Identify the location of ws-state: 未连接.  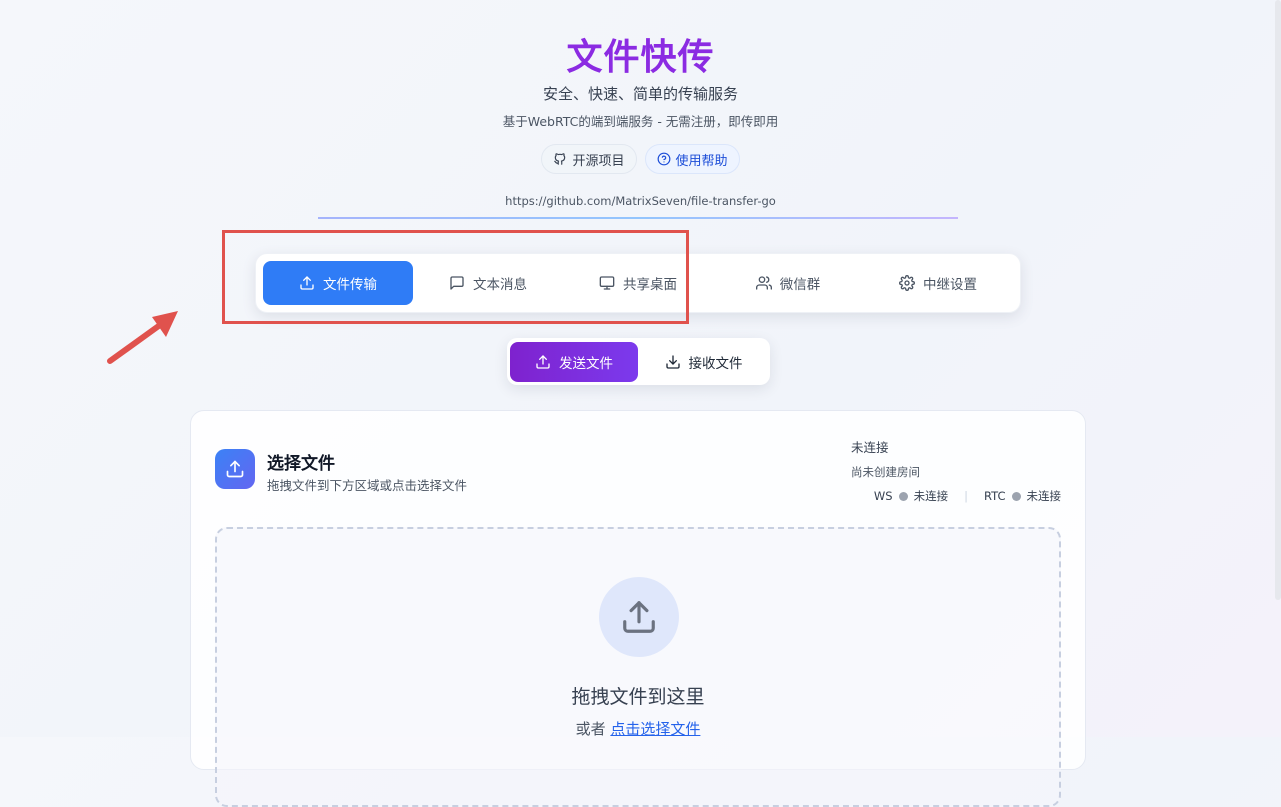
(931, 496).